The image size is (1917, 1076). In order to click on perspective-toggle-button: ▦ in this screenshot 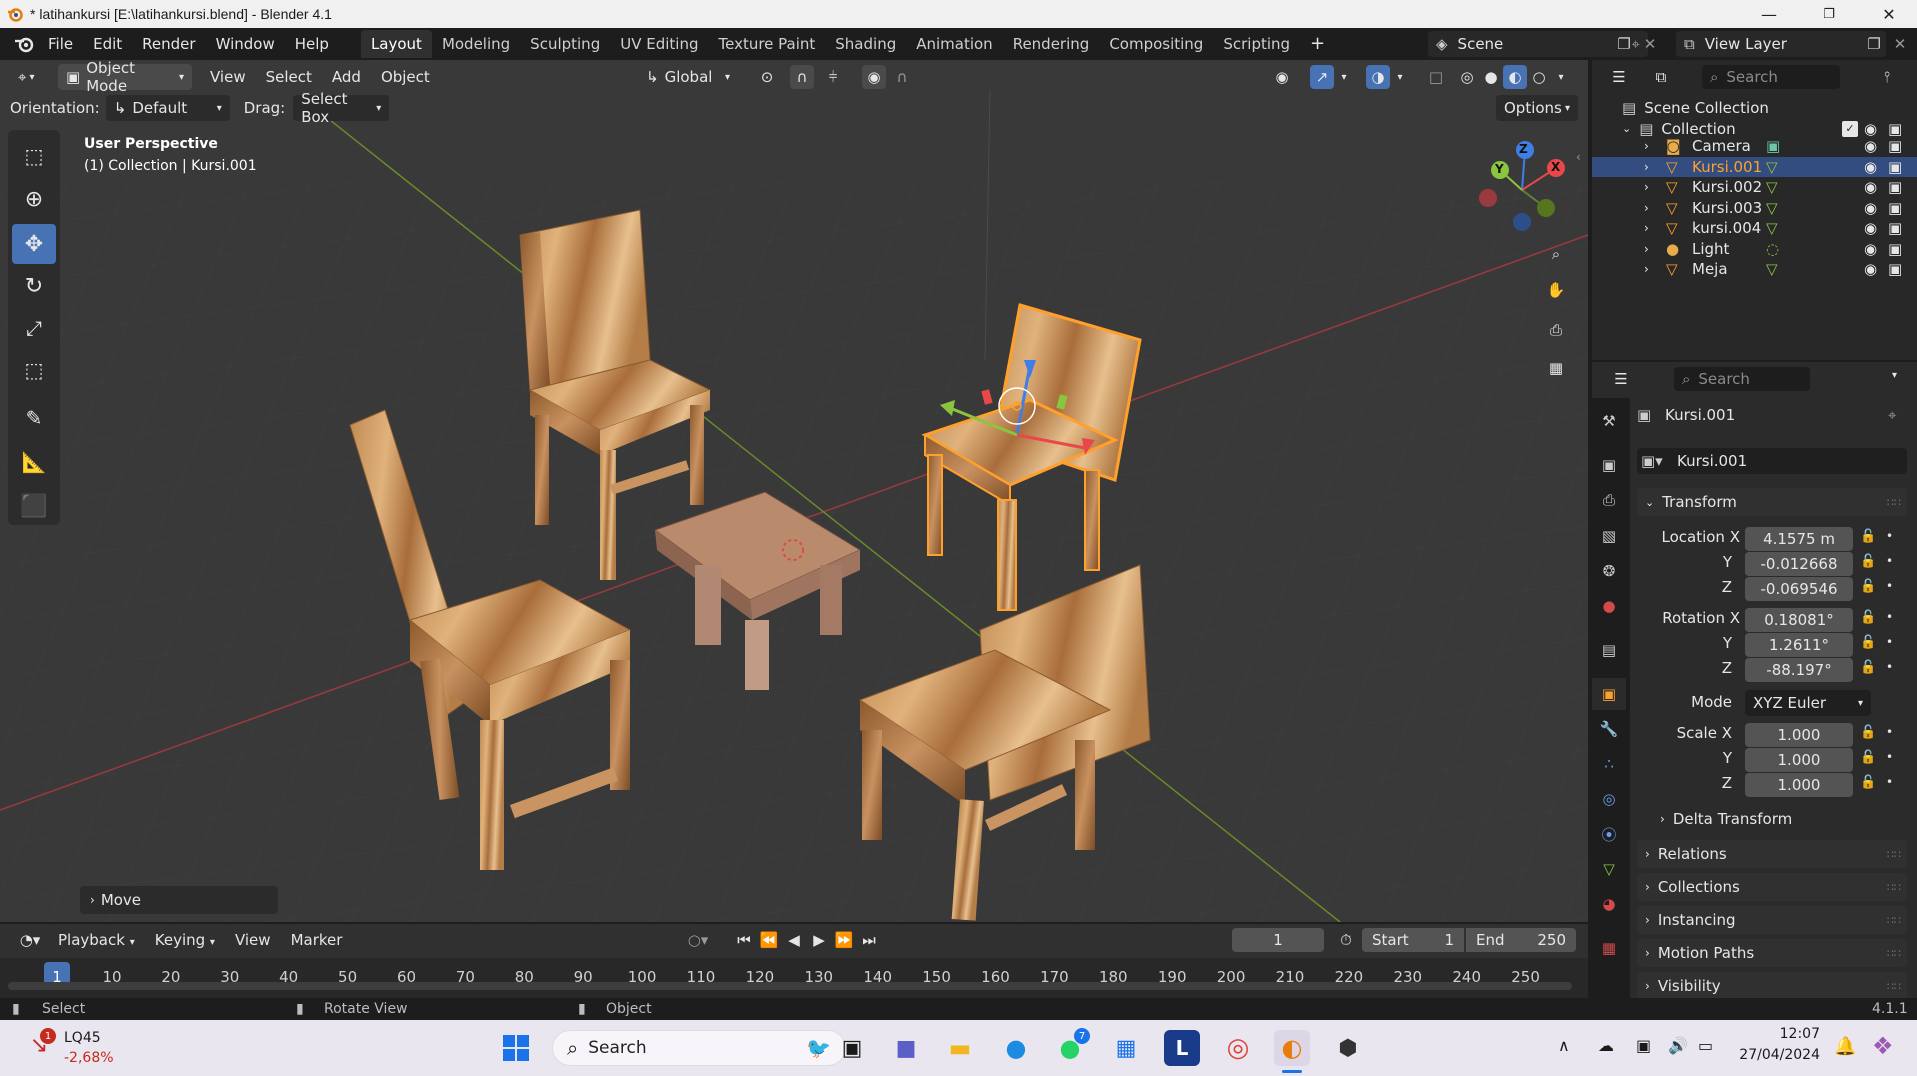, I will do `click(1556, 368)`.